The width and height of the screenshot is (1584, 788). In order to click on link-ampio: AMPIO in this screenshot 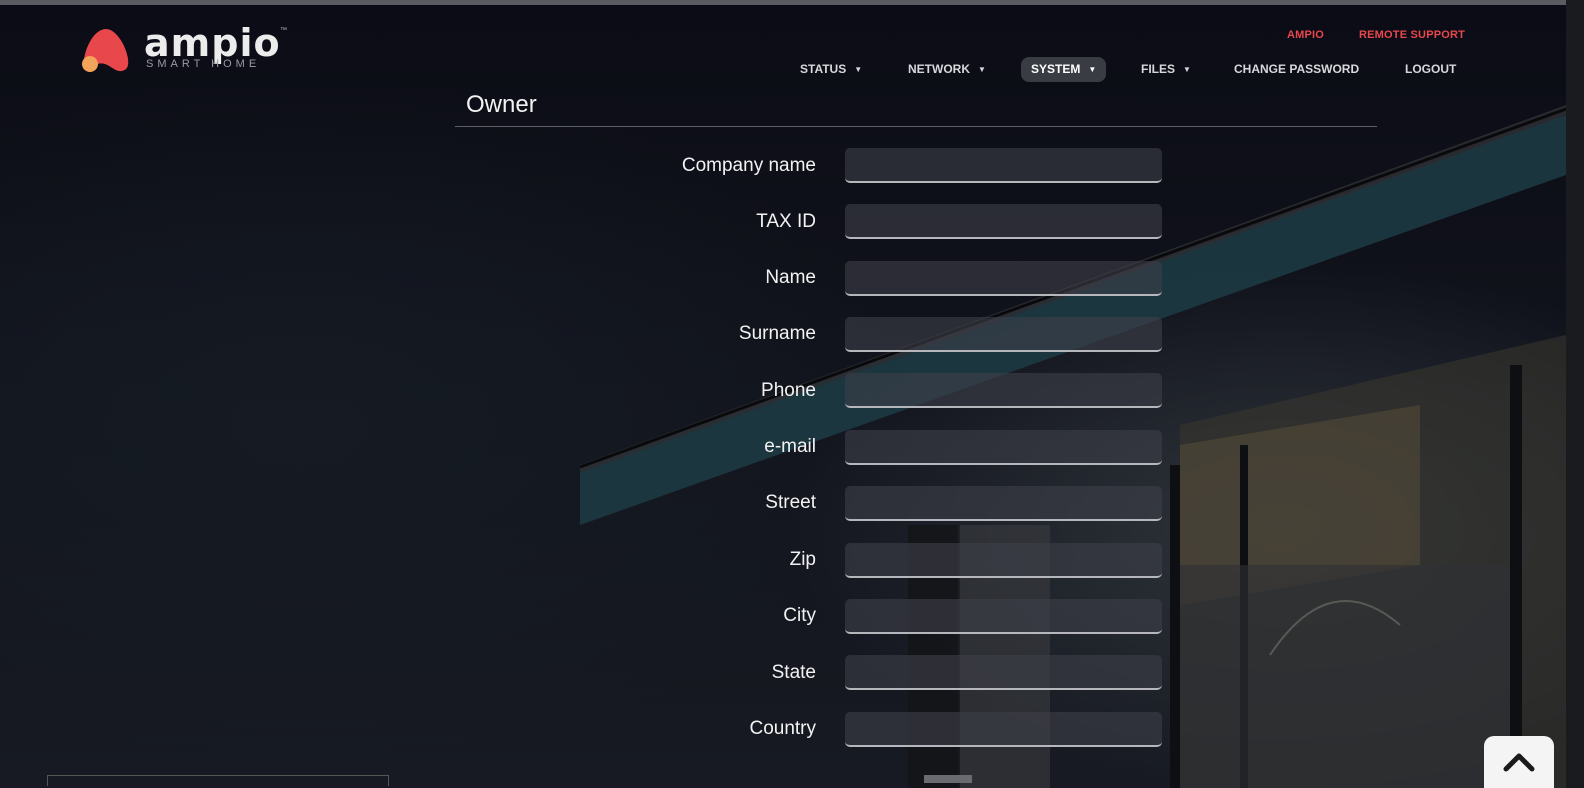, I will do `click(1305, 35)`.